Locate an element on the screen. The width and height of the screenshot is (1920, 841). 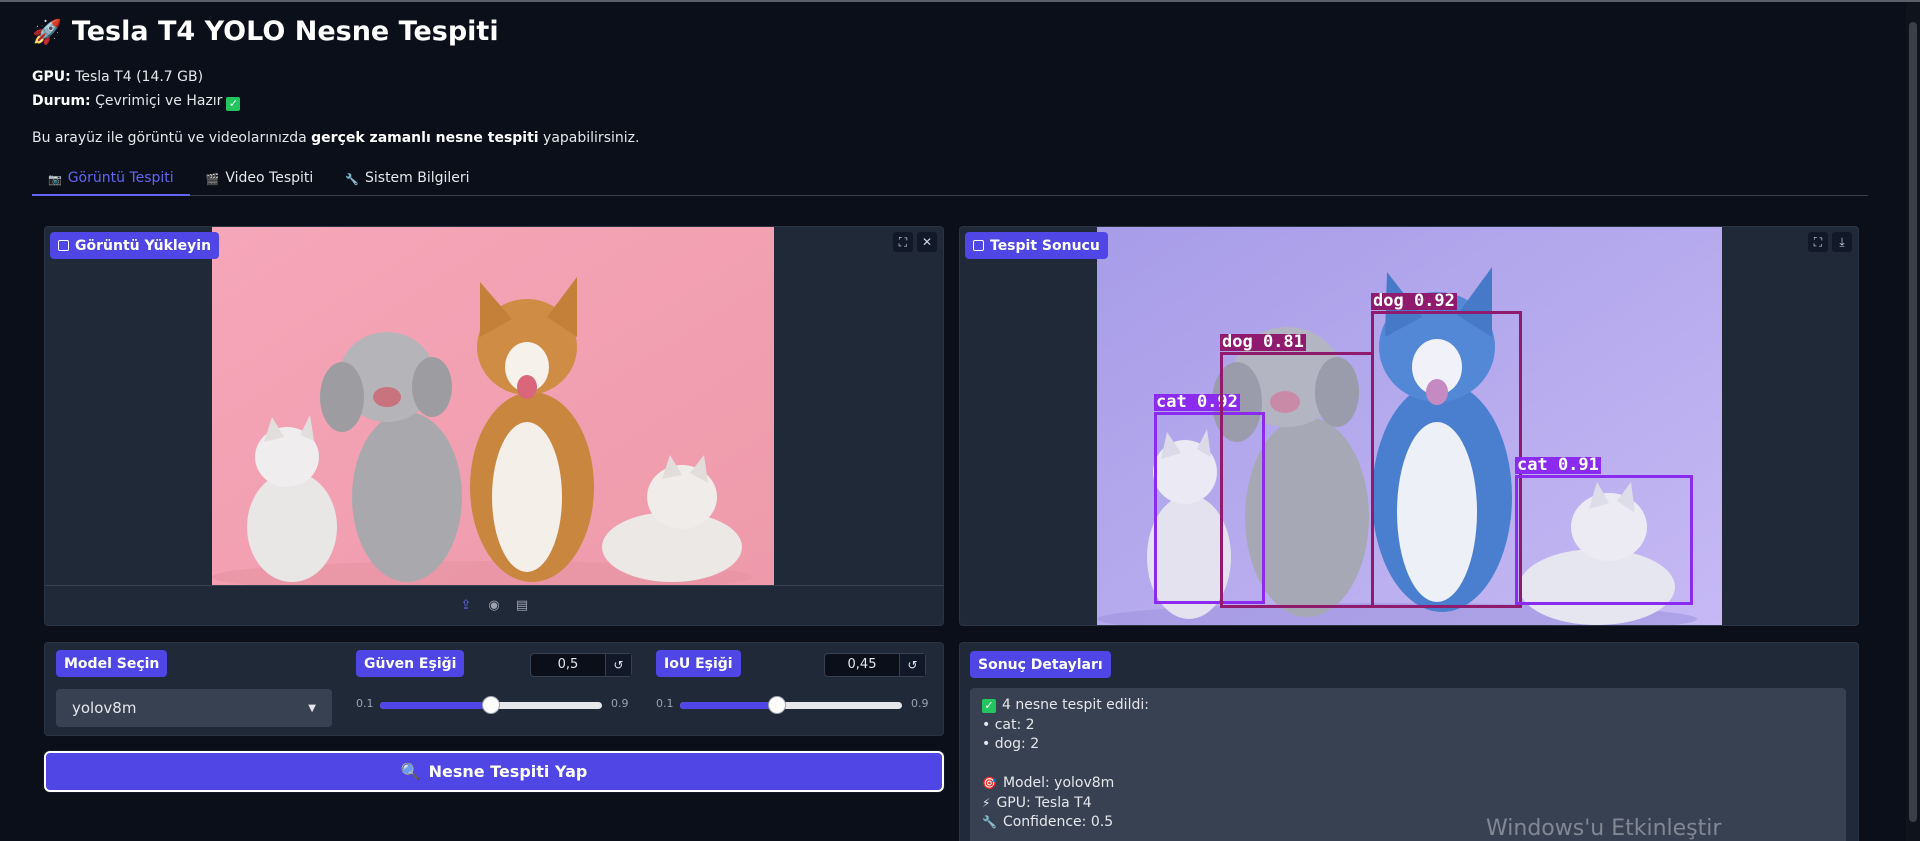
model-label-text: Model Seçin is located at coordinates (112, 663).